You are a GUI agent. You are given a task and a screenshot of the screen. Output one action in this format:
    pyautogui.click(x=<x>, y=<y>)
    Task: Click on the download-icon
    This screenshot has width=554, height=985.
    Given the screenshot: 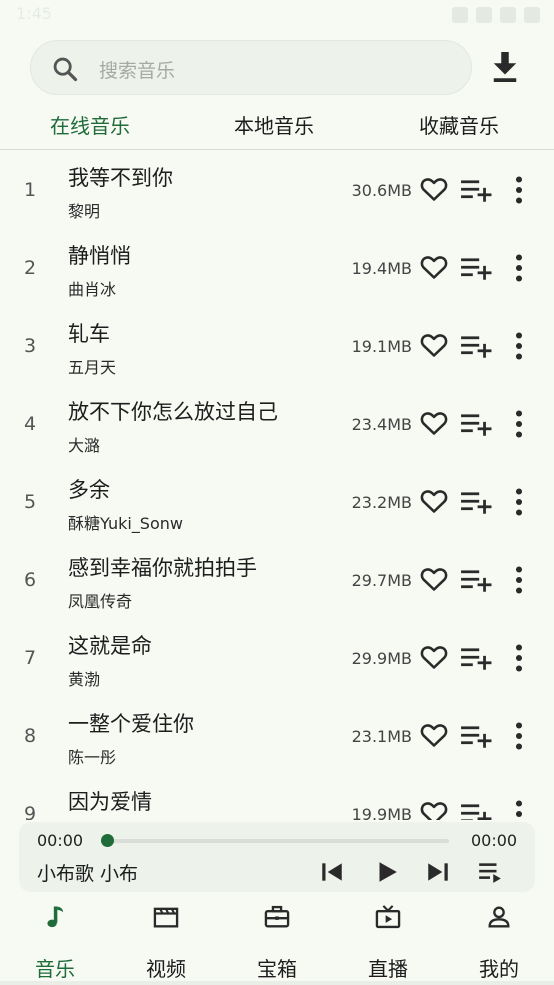 What is the action you would take?
    pyautogui.click(x=505, y=67)
    